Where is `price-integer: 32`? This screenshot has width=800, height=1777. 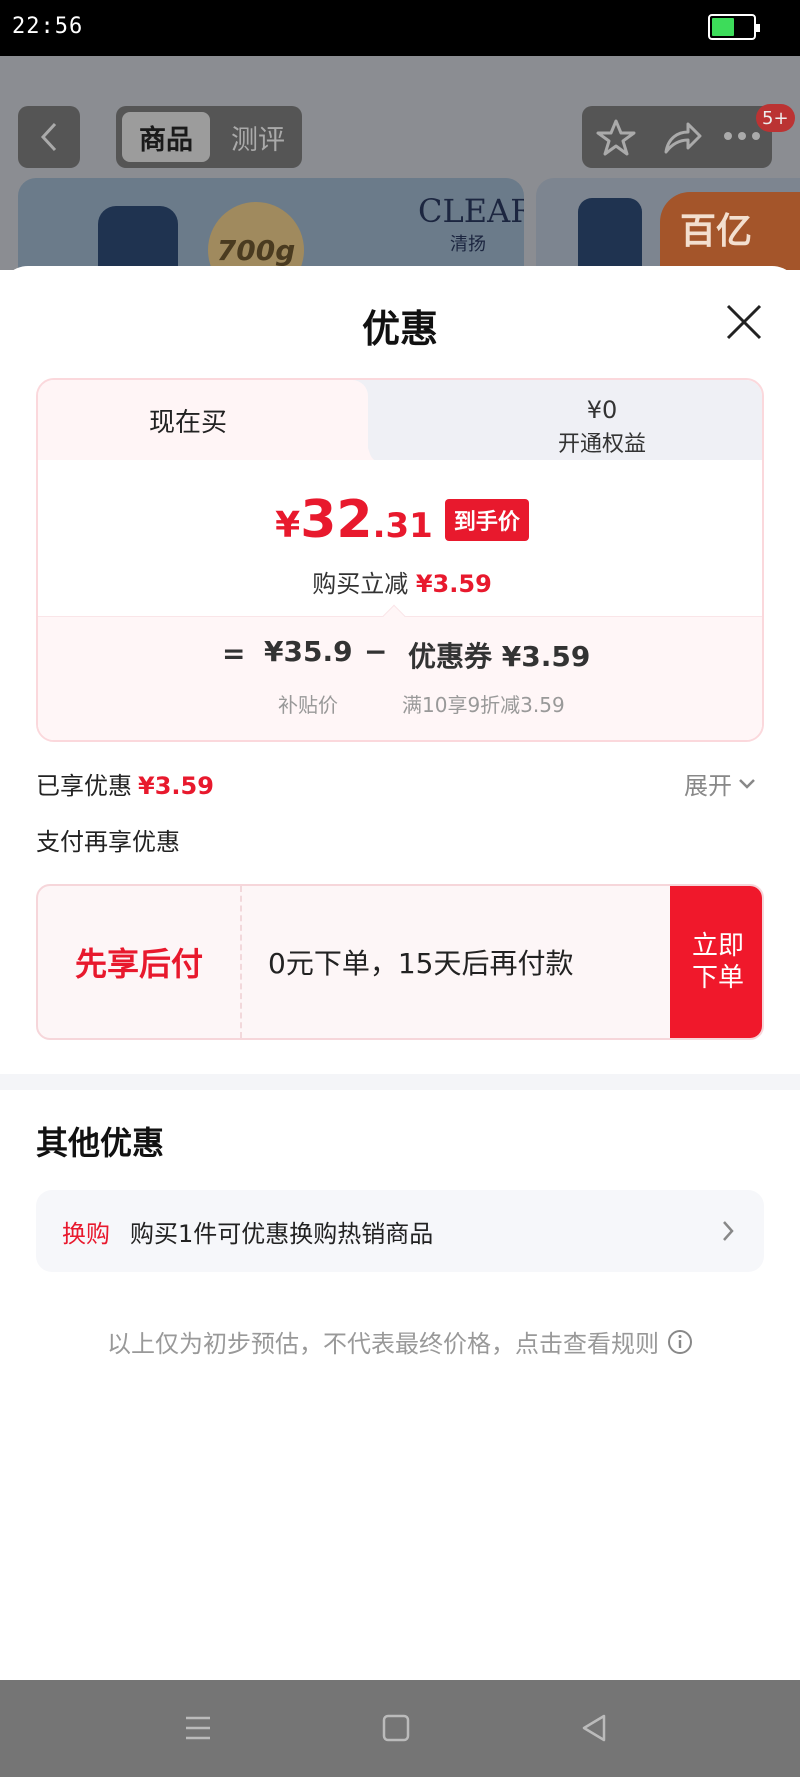 price-integer: 32 is located at coordinates (336, 520).